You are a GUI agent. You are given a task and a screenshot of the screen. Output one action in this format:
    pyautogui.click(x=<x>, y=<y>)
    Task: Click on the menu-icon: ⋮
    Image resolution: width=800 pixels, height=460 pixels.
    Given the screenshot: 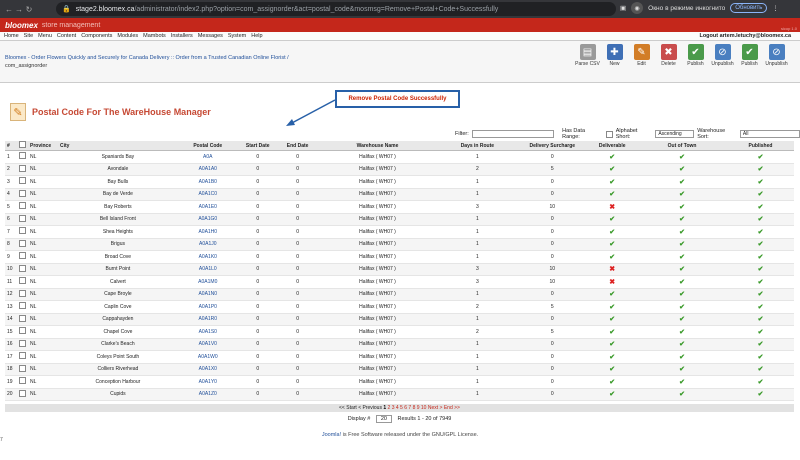 What is the action you would take?
    pyautogui.click(x=775, y=8)
    